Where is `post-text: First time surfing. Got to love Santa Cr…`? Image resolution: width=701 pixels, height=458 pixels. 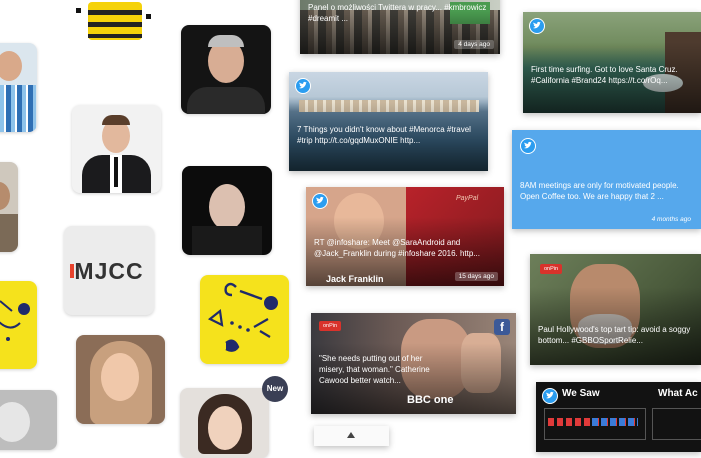
post-text: First time surfing. Got to love Santa Cr… is located at coordinates (604, 75).